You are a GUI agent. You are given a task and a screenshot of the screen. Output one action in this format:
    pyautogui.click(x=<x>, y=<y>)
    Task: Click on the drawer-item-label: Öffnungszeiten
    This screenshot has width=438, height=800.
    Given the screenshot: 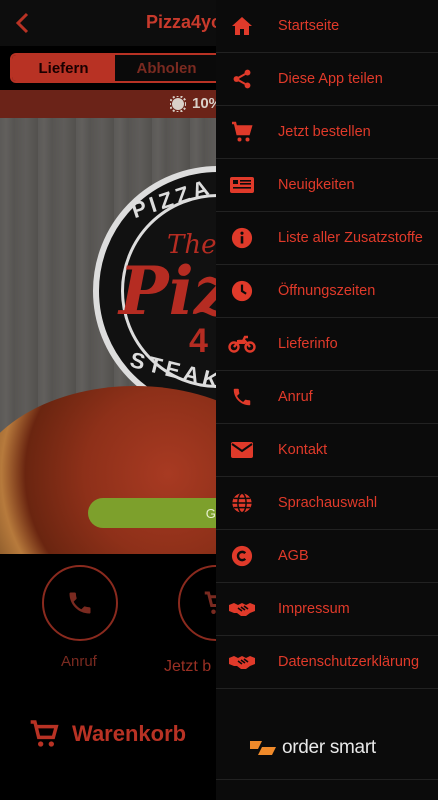 What is the action you would take?
    pyautogui.click(x=327, y=291)
    